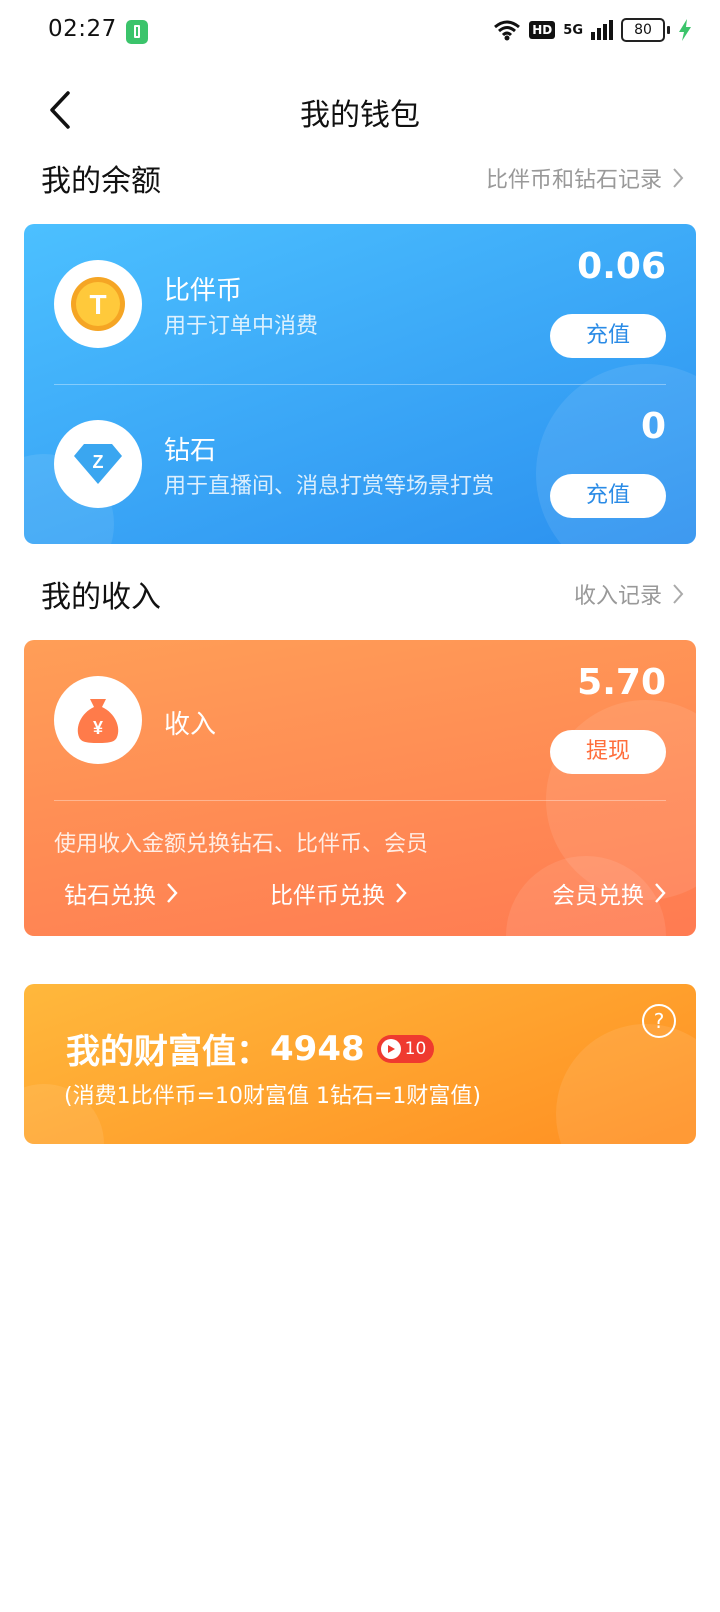 The image size is (720, 1612). I want to click on signal-icon, so click(602, 30).